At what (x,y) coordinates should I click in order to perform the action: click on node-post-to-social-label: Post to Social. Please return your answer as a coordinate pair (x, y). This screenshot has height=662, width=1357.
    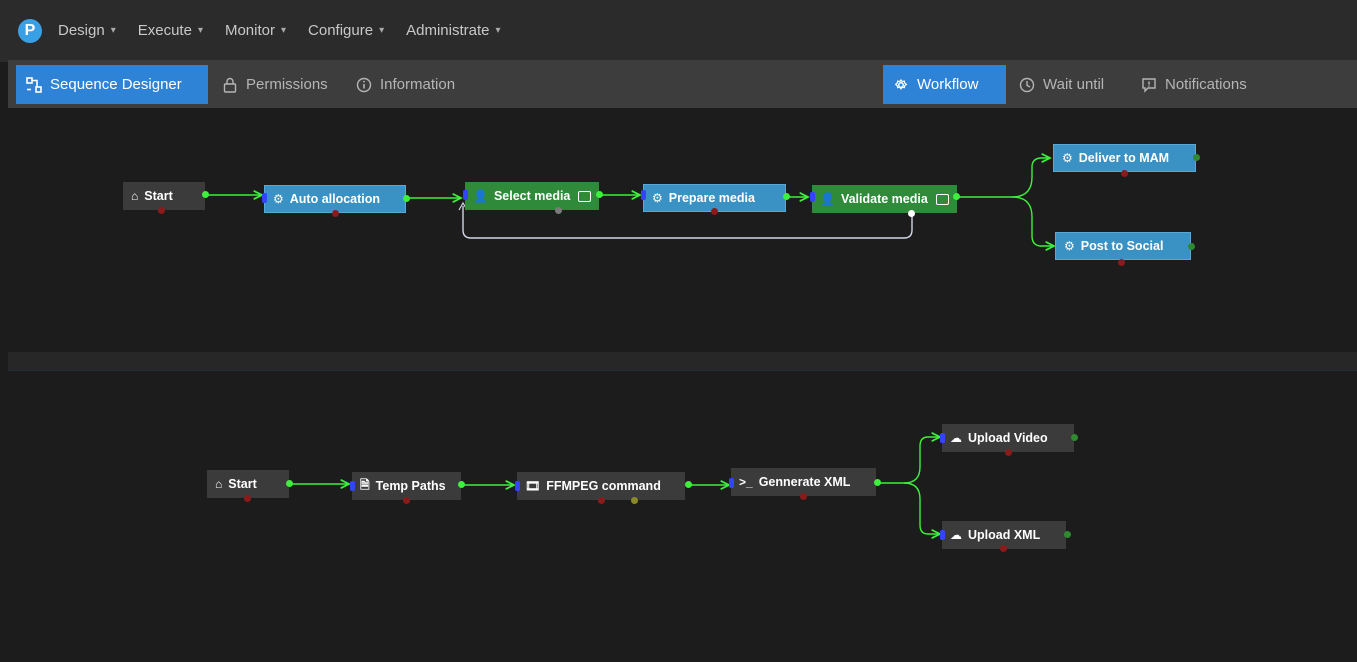
    Looking at the image, I should click on (1122, 246).